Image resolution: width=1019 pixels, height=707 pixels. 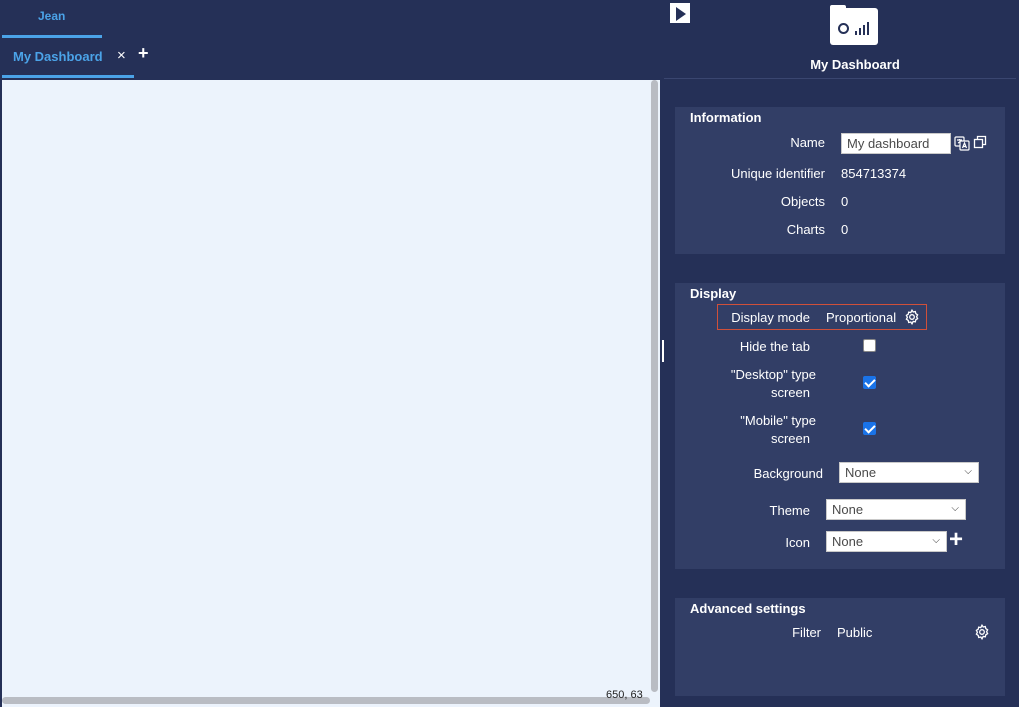 What do you see at coordinates (861, 317) in the screenshot?
I see `display-mode-value: Proportional` at bounding box center [861, 317].